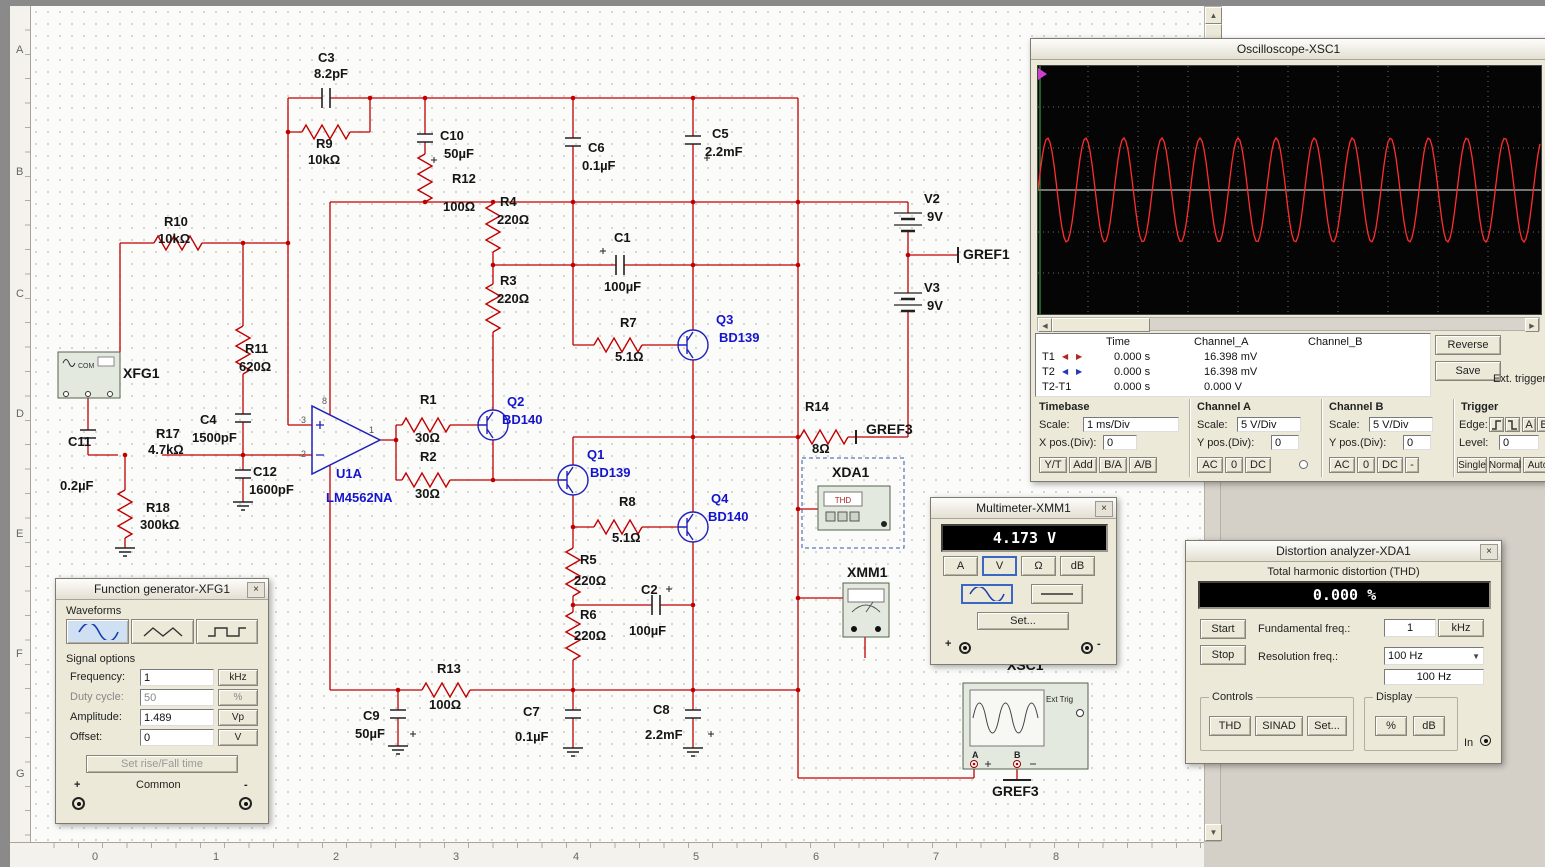 This screenshot has height=867, width=1545. Describe the element at coordinates (162, 589) in the screenshot. I see `funcgen-titlebar: Function generator-XFG1 ×` at that location.